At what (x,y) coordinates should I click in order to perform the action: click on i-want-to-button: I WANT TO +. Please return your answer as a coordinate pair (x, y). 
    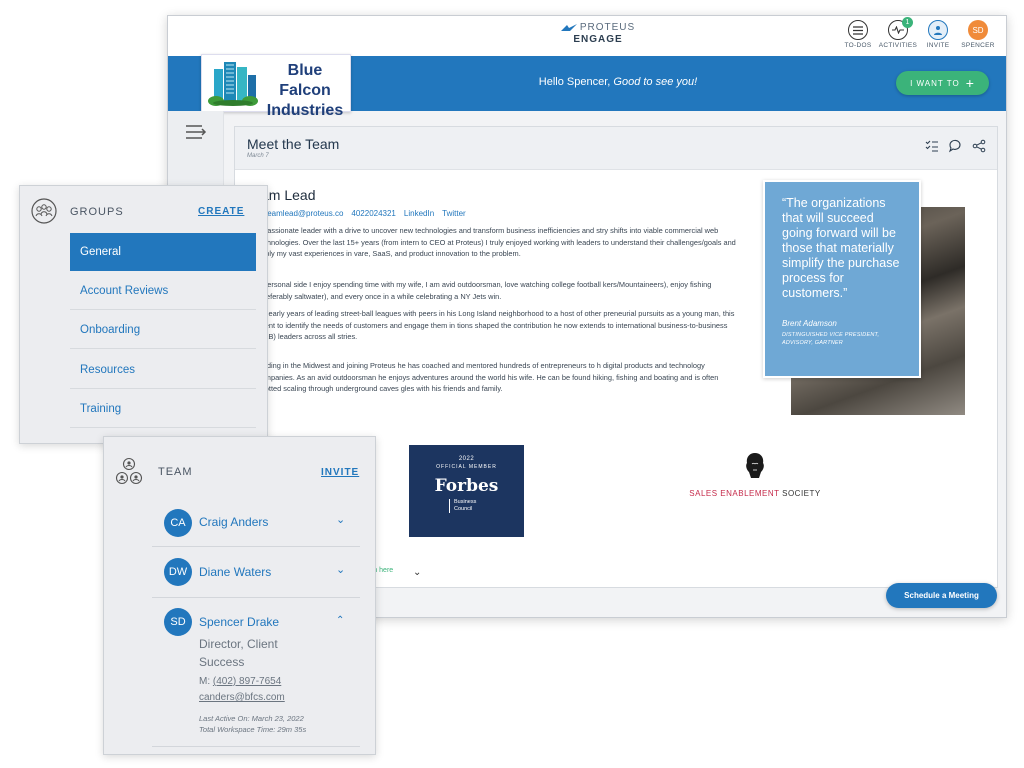
    Looking at the image, I should click on (942, 83).